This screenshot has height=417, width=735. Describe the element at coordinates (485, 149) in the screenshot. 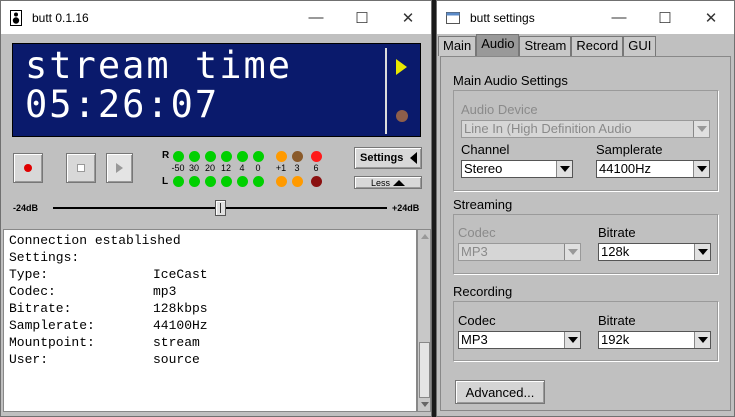

I see `channel-label: Channel` at that location.